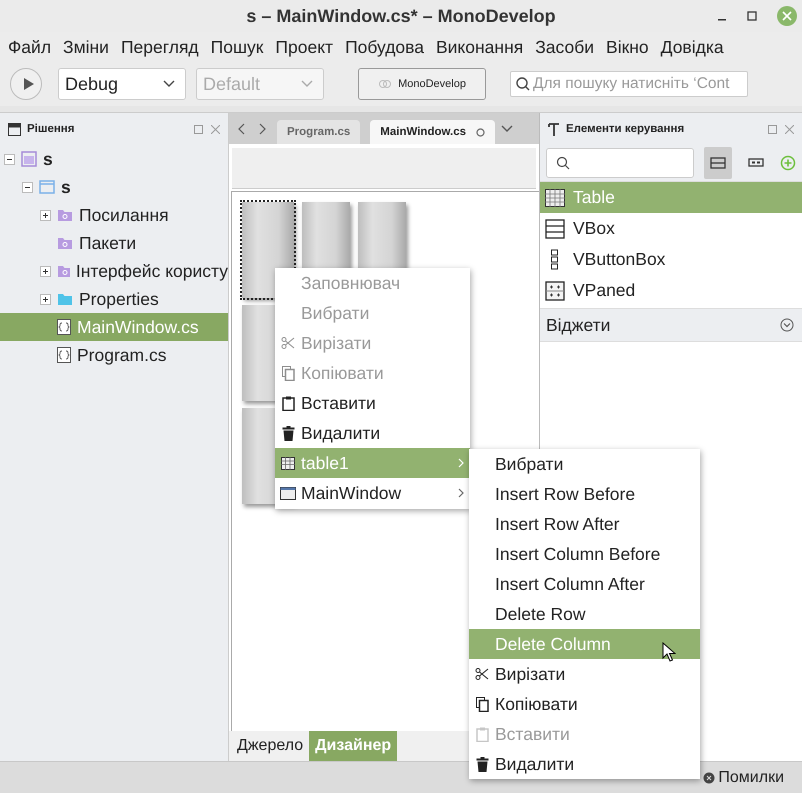 The image size is (802, 793). What do you see at coordinates (480, 47) in the screenshot?
I see `menu-item: Виконання` at bounding box center [480, 47].